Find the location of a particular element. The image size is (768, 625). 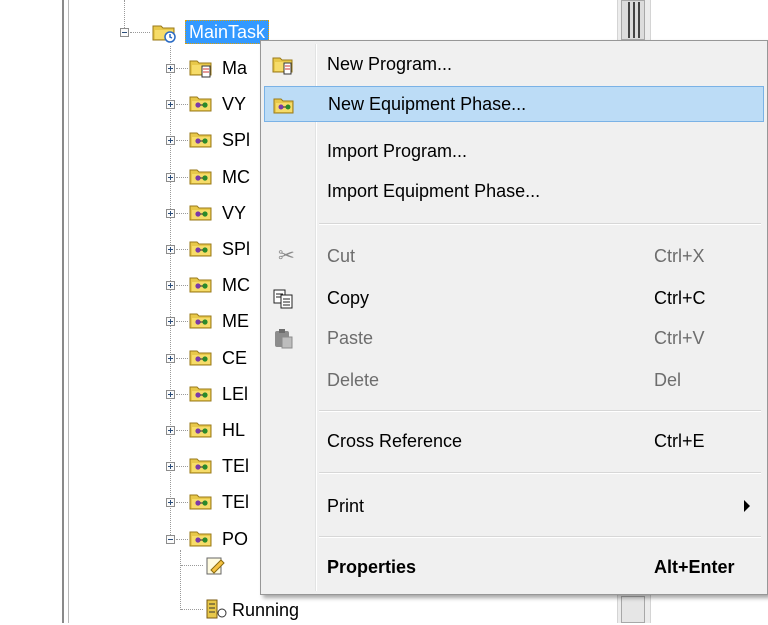

menu-item-copy: Copy Ctrl+C is located at coordinates (514, 298).